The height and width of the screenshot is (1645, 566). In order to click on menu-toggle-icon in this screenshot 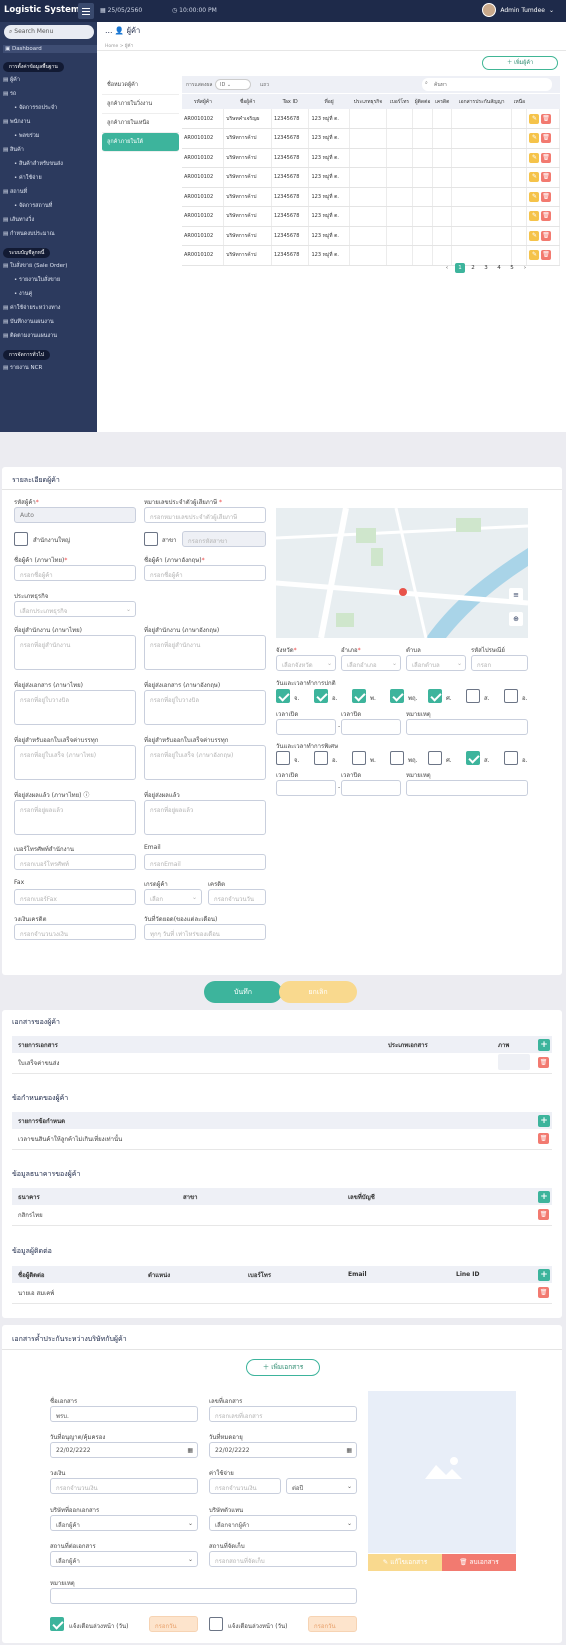, I will do `click(86, 11)`.